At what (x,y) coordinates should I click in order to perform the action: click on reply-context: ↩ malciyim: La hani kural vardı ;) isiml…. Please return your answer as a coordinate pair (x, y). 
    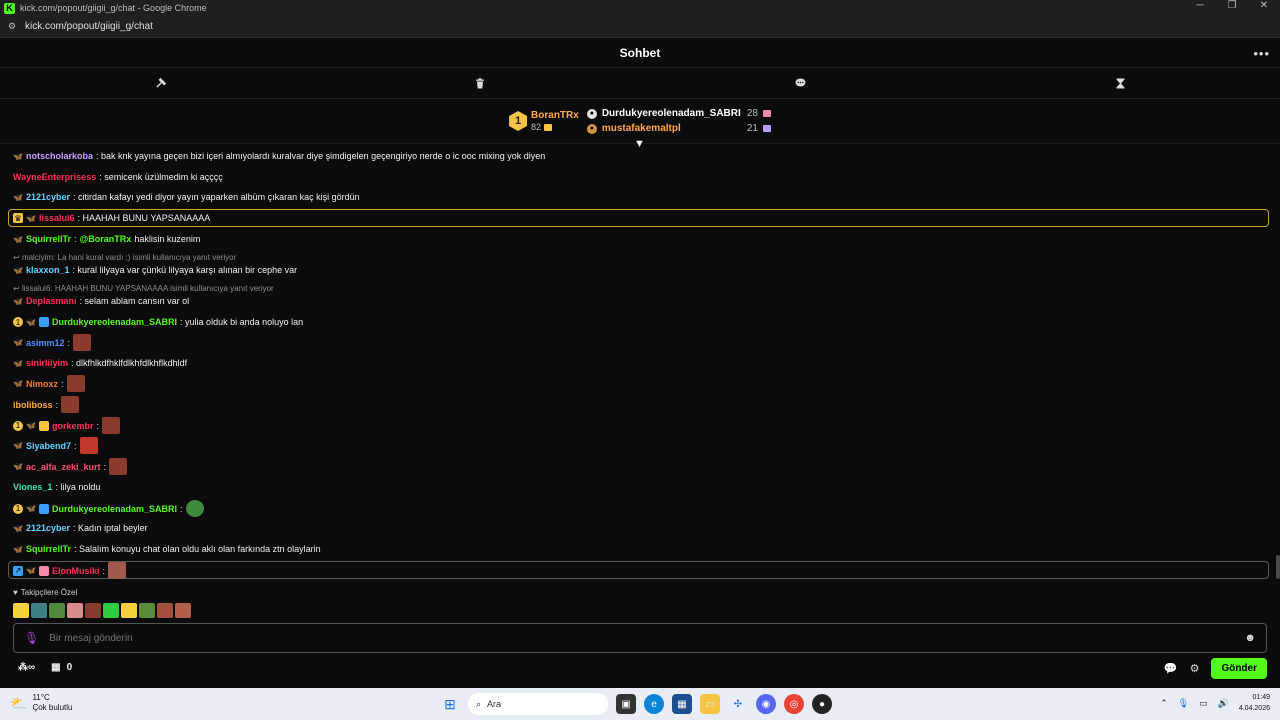
    Looking at the image, I should click on (124, 257).